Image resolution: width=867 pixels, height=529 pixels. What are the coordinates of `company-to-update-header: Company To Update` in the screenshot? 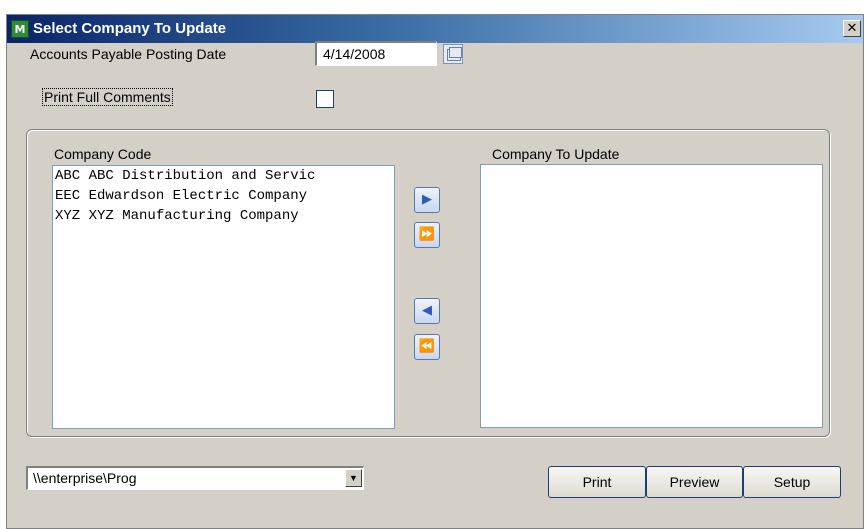 It's located at (556, 154).